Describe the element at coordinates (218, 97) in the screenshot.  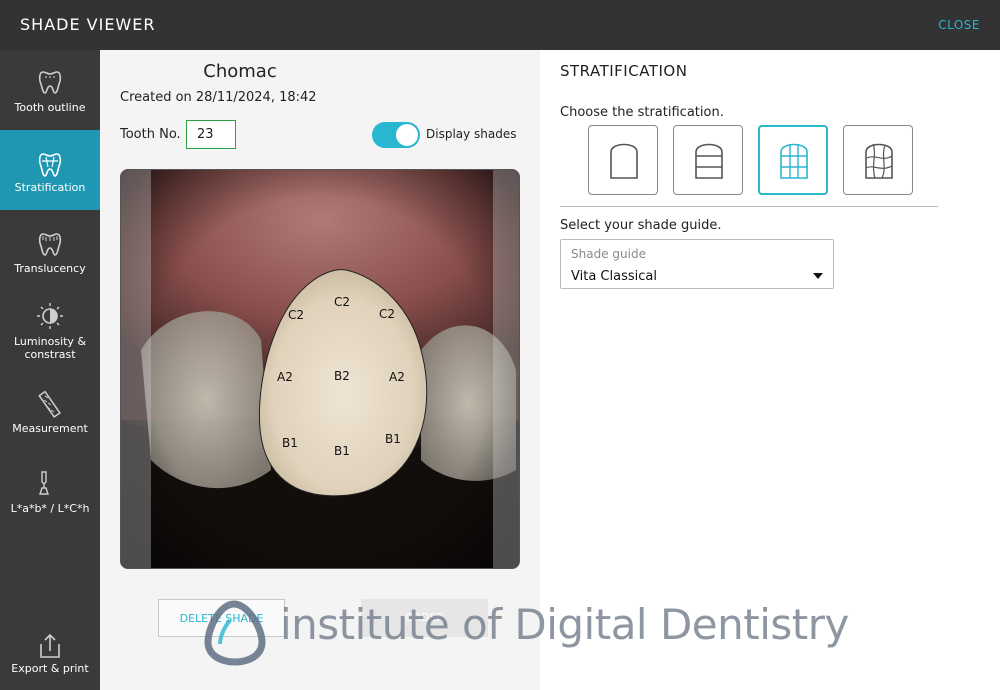
I see `created-date: Created on 28/11/2024, 18:42` at that location.